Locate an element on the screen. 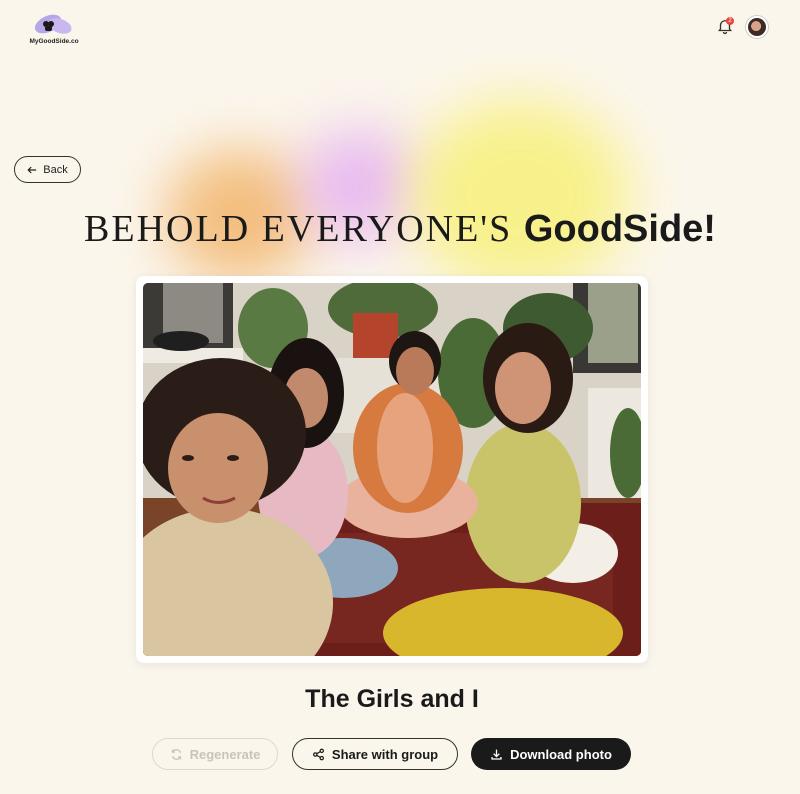 The image size is (800, 794). logo-text: MyGoodSide.co is located at coordinates (54, 41).